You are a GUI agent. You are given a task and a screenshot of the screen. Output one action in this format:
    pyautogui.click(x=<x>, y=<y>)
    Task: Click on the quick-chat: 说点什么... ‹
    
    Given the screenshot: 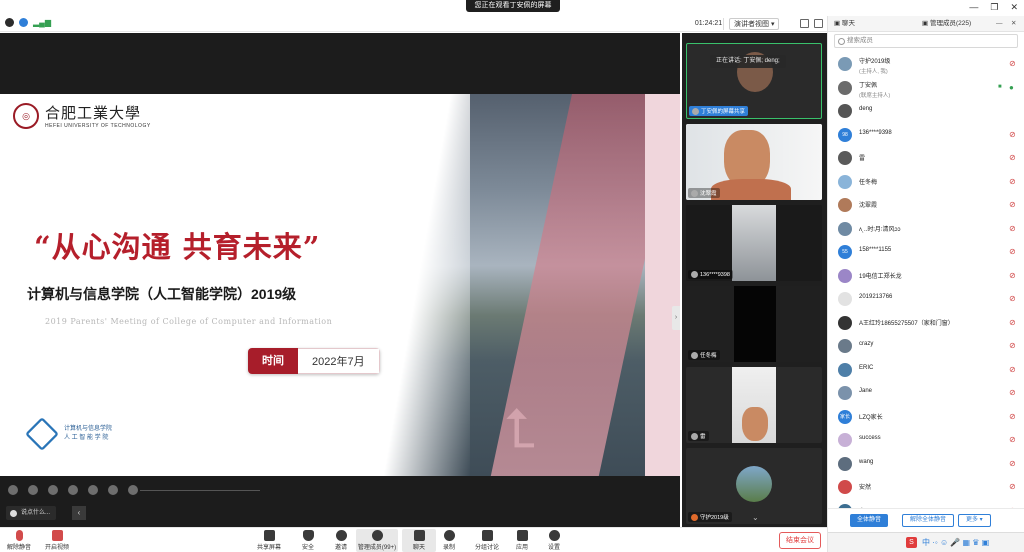 What is the action you would take?
    pyautogui.click(x=46, y=513)
    